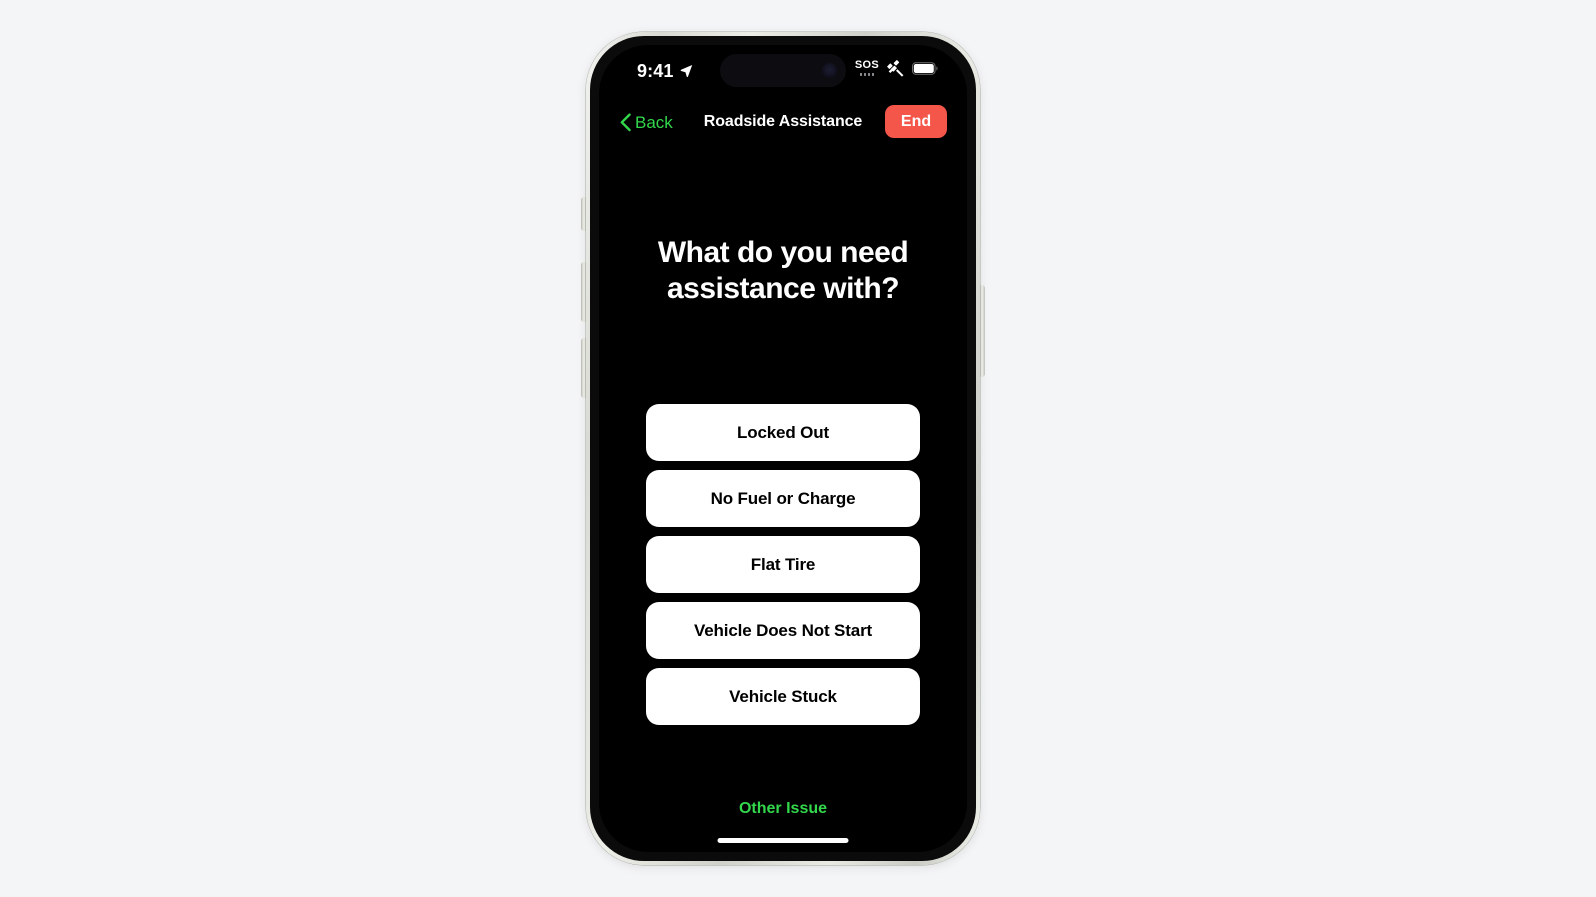  I want to click on front-camera-icon, so click(829, 70).